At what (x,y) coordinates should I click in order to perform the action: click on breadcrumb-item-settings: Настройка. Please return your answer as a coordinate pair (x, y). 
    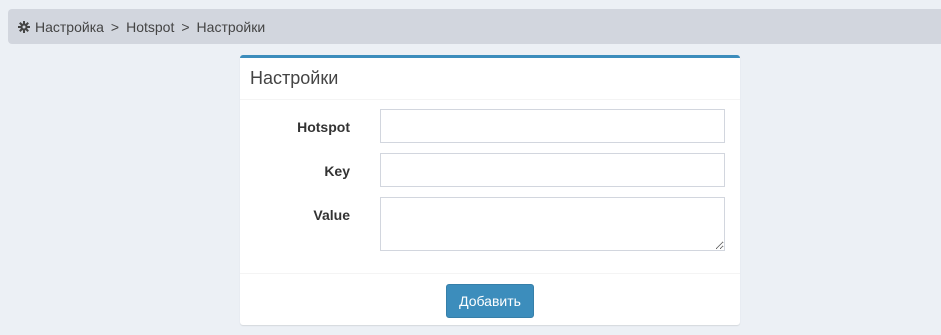
    Looking at the image, I should click on (69, 27).